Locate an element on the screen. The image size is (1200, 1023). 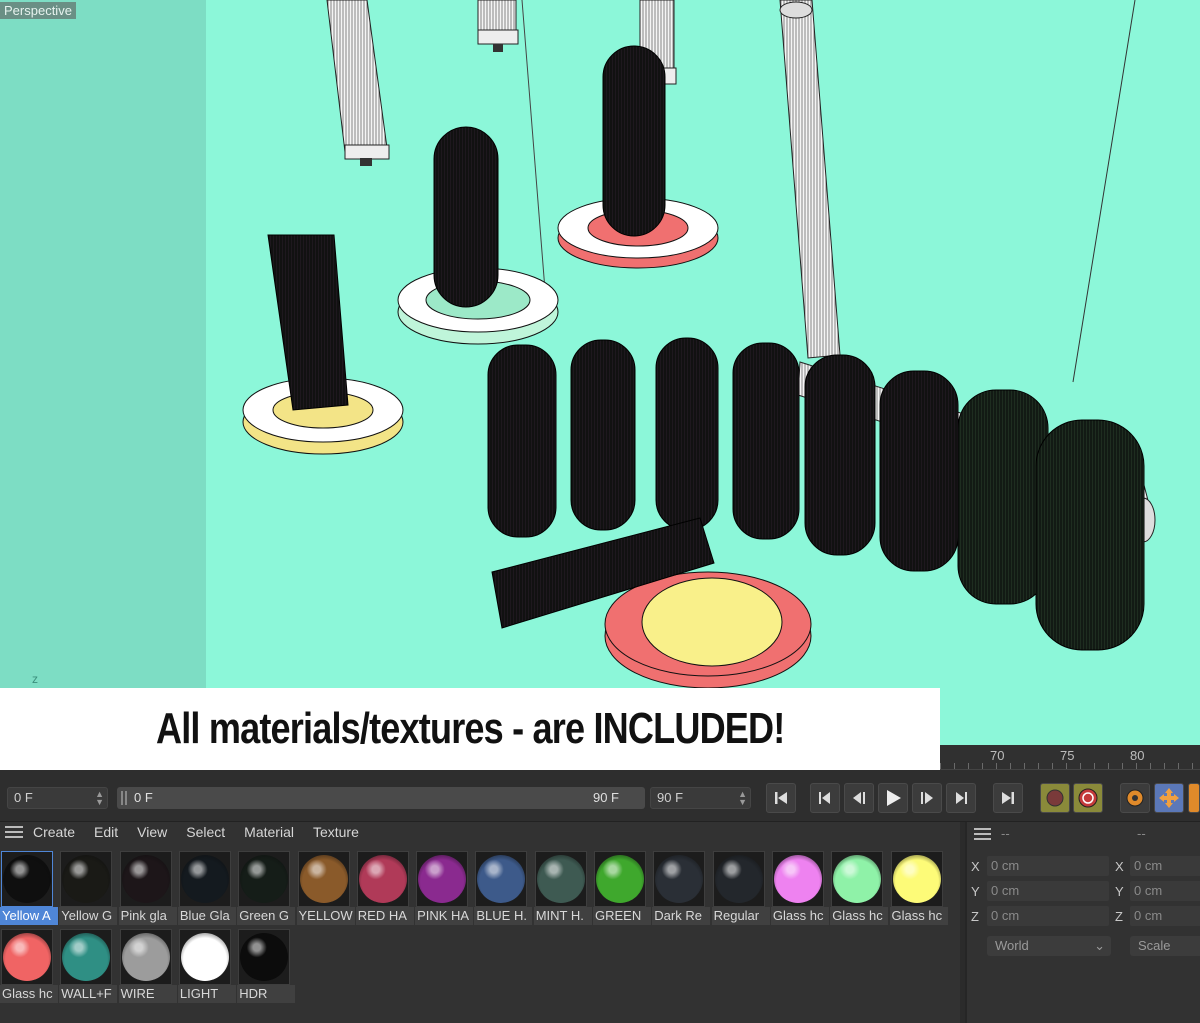
material-label: PINK HA is located at coordinates (444, 916).